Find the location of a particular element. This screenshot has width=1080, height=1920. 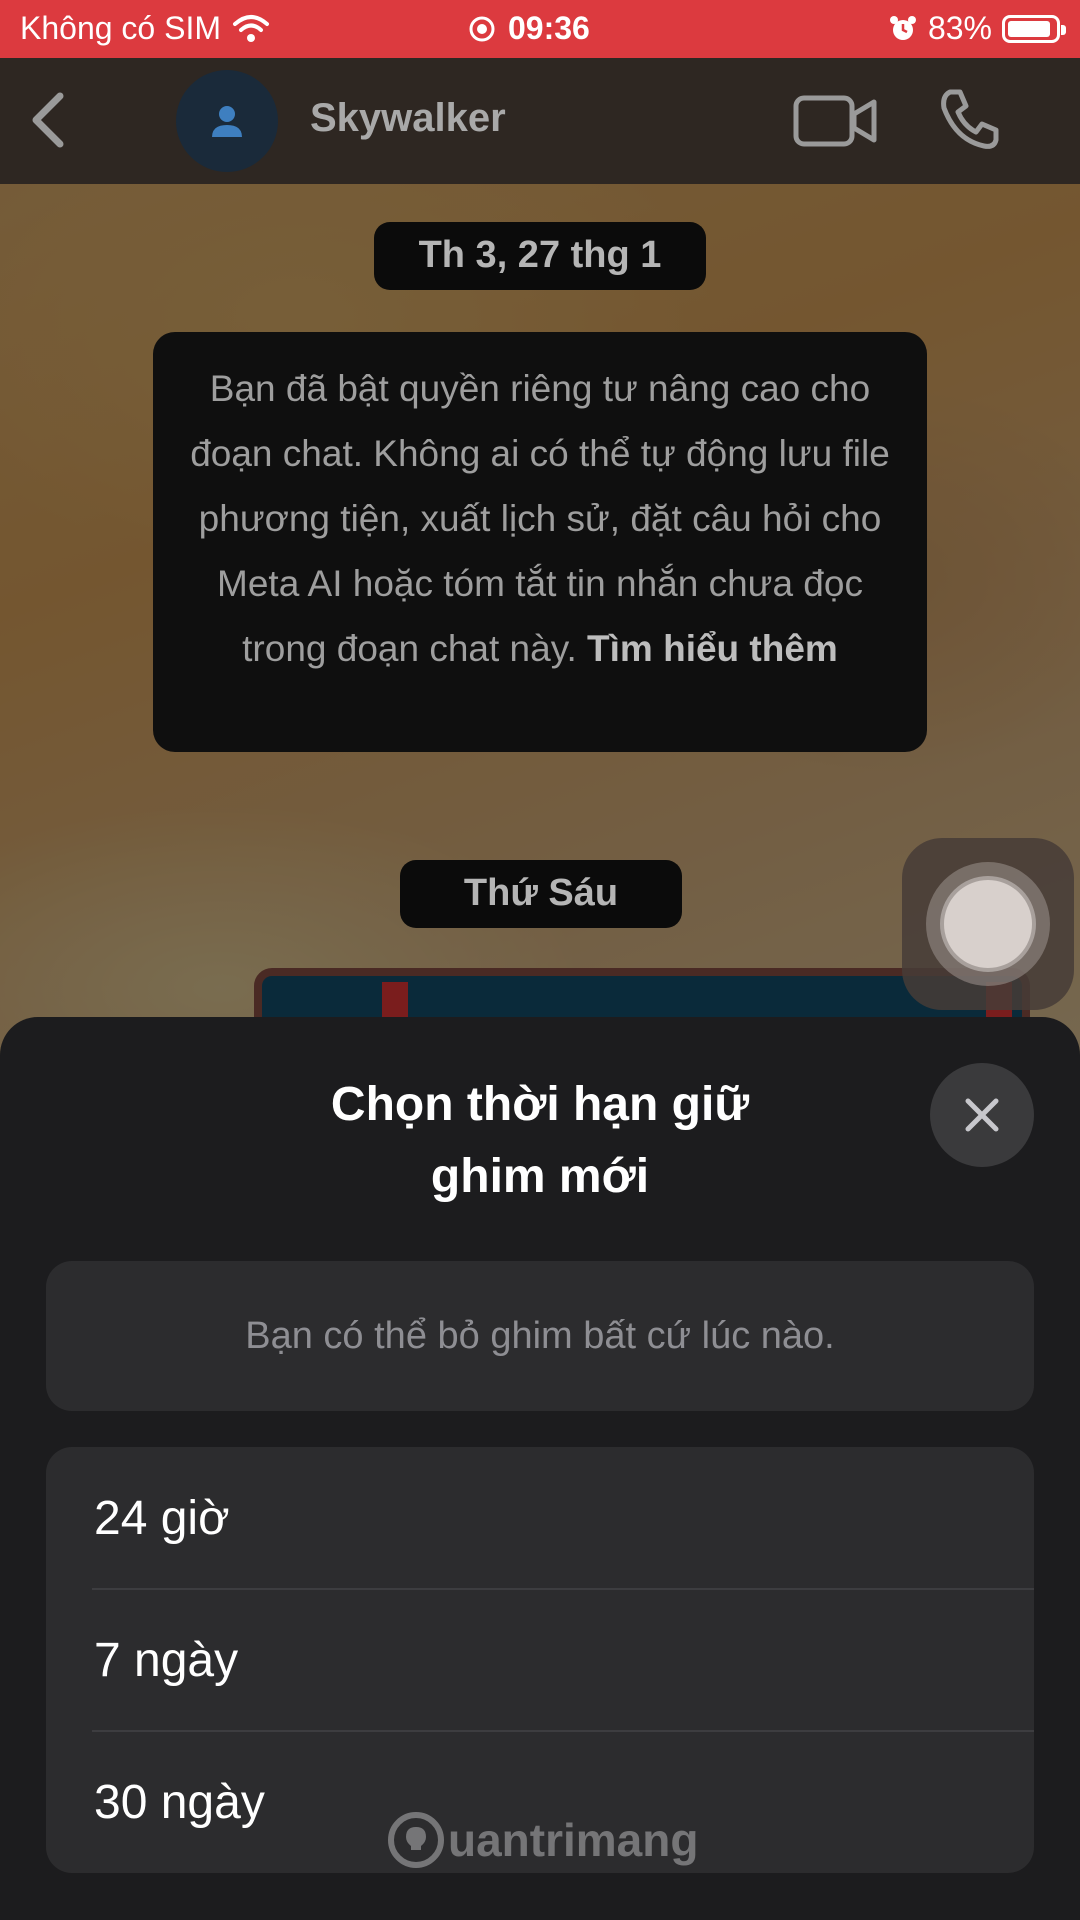

learn-more-link: Tìm hiểu thêm is located at coordinates (712, 648).